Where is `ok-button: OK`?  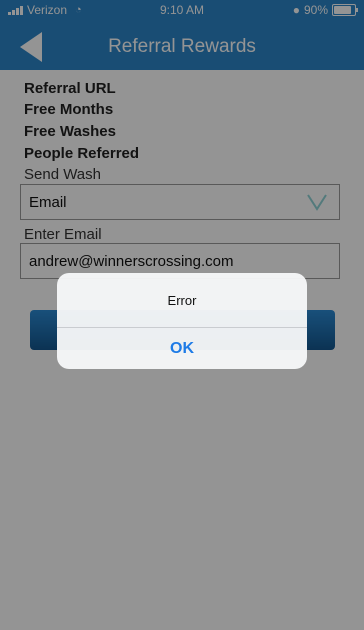 ok-button: OK is located at coordinates (182, 348).